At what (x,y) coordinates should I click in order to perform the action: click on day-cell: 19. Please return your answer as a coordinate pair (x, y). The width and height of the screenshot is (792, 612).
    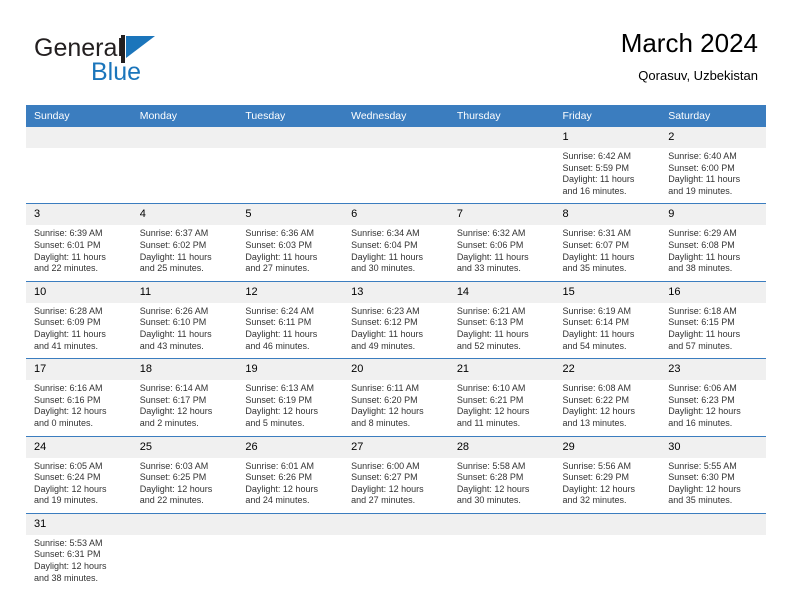
    Looking at the image, I should click on (290, 369).